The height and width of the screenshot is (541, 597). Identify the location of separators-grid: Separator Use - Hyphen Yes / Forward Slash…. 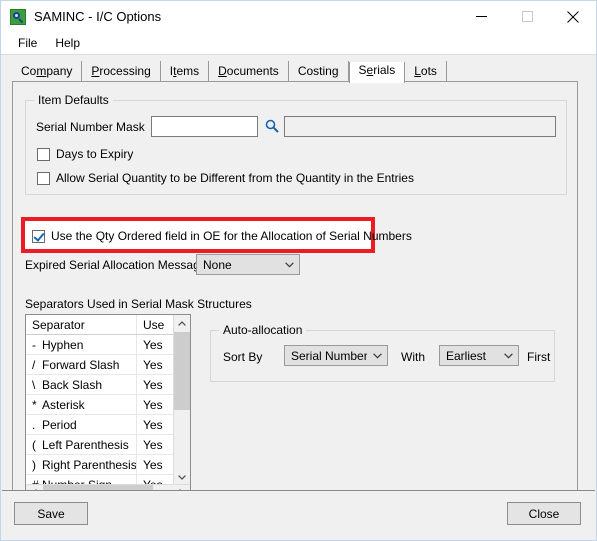
(108, 408).